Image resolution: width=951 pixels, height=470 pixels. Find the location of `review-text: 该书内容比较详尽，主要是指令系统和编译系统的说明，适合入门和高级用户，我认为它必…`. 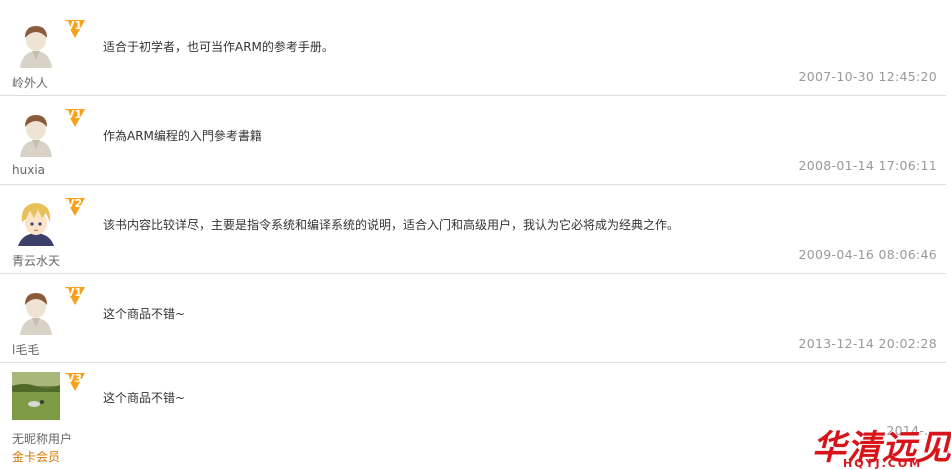

review-text: 该书内容比较详尽，主要是指令系统和编译系统的说明，适合入门和高级用户，我认为它必… is located at coordinates (391, 225).